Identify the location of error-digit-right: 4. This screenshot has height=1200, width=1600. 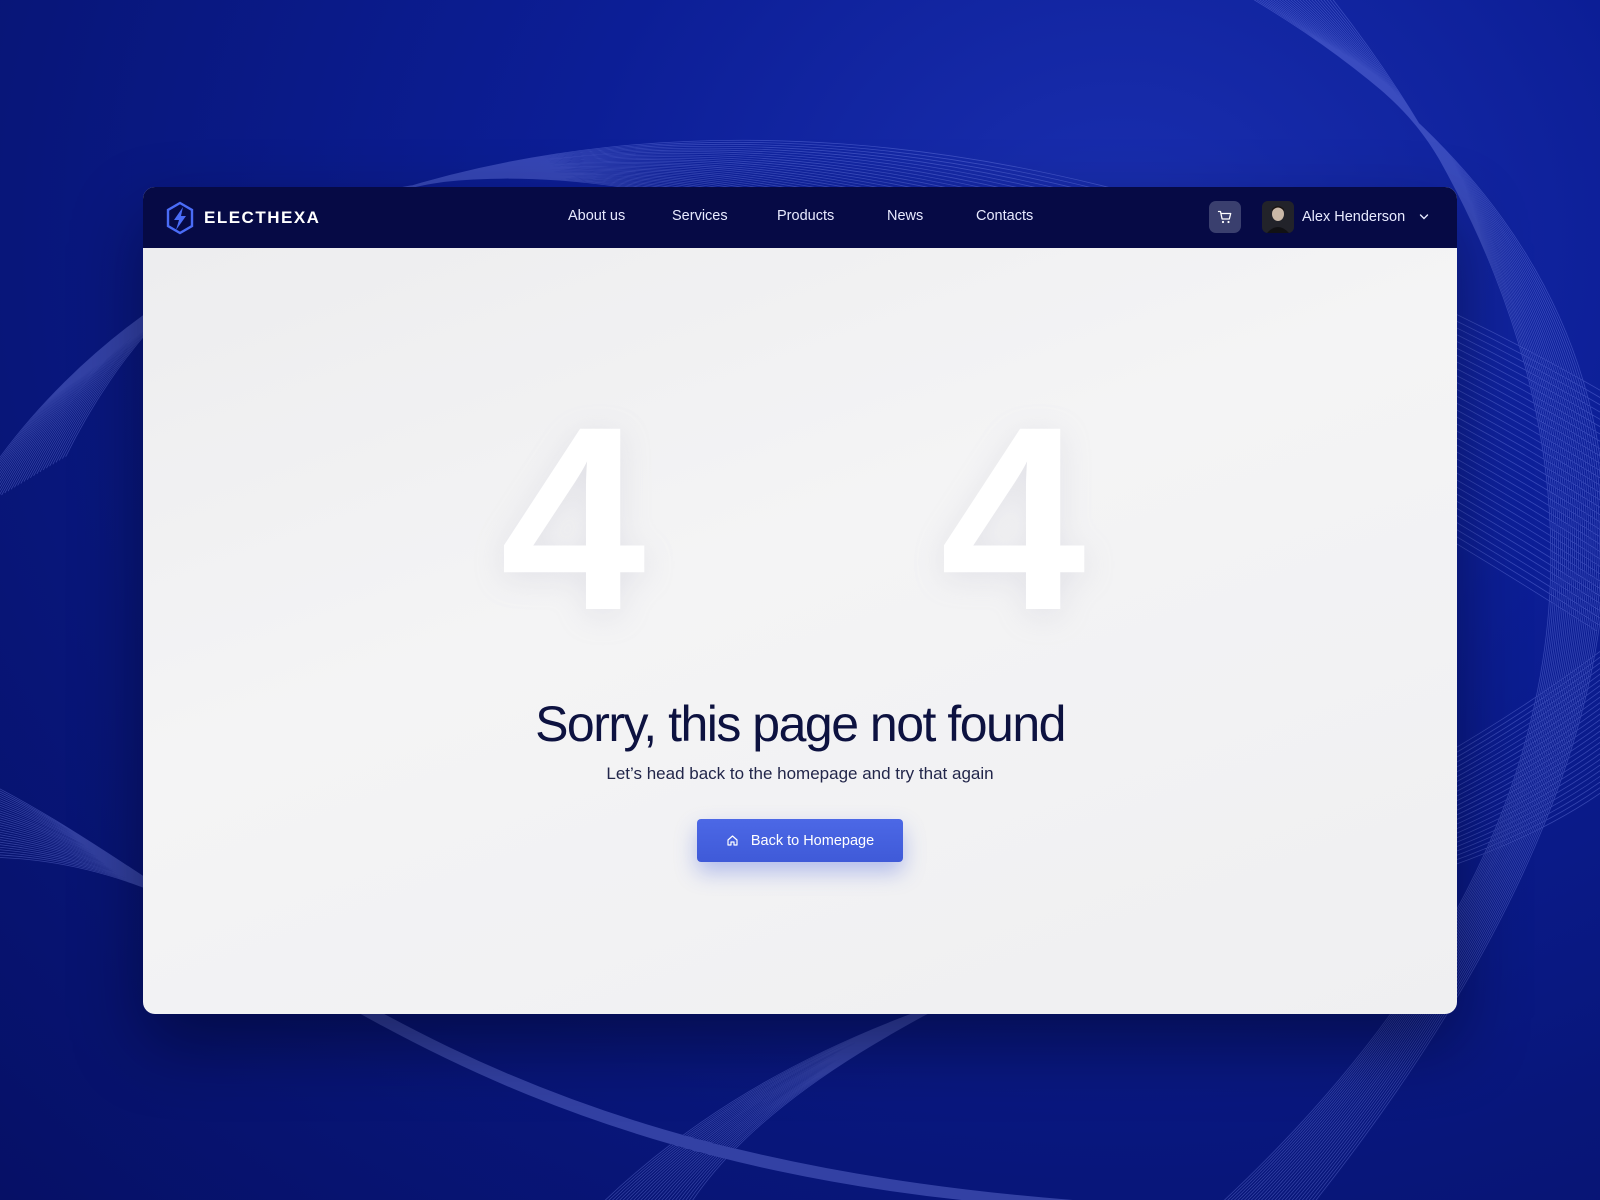
(1013, 518).